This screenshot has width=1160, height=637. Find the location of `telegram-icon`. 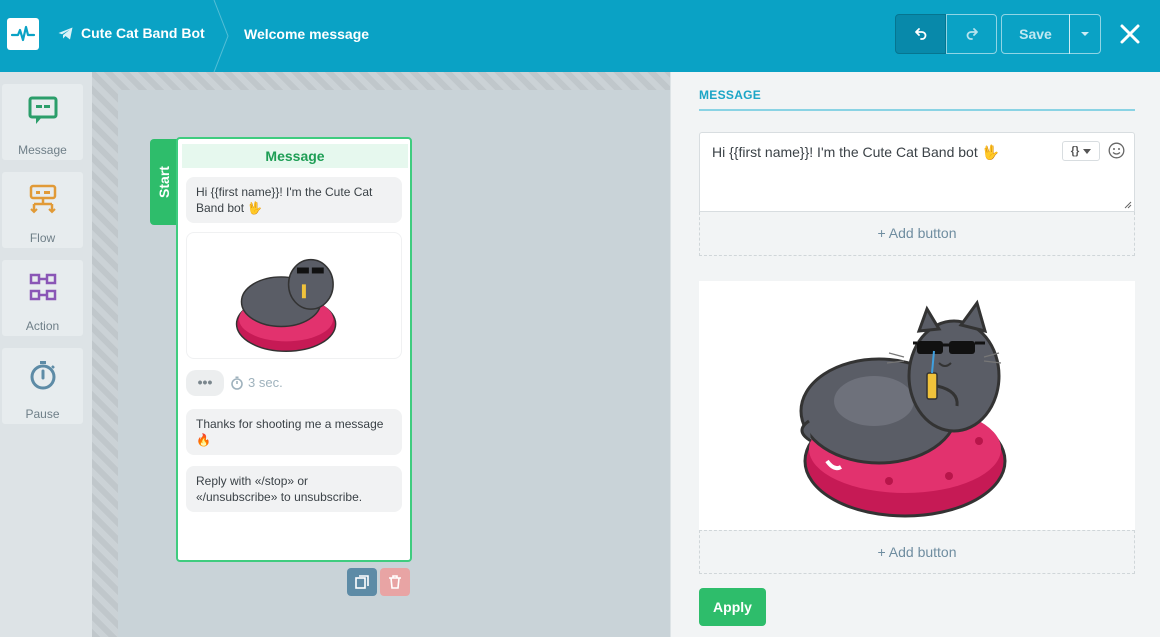

telegram-icon is located at coordinates (65, 33).